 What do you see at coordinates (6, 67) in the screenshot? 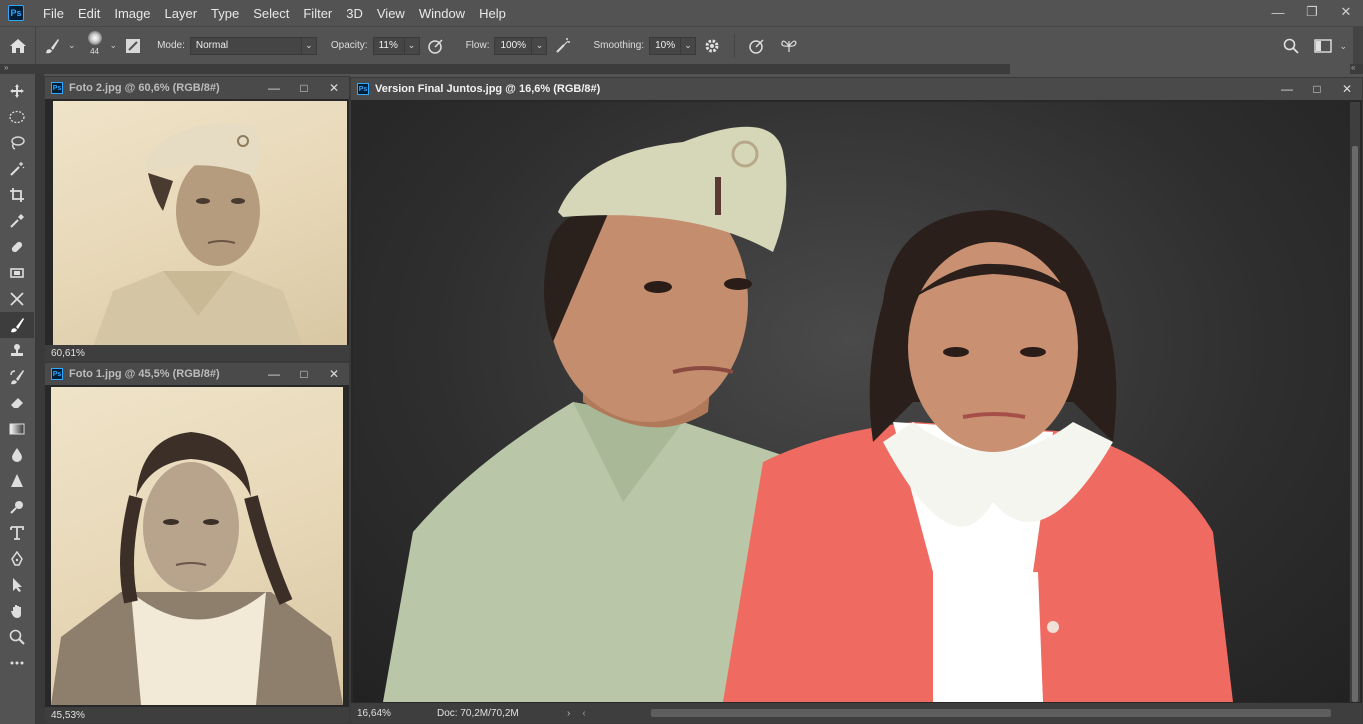
I see `expand-arrows-icon: »` at bounding box center [6, 67].